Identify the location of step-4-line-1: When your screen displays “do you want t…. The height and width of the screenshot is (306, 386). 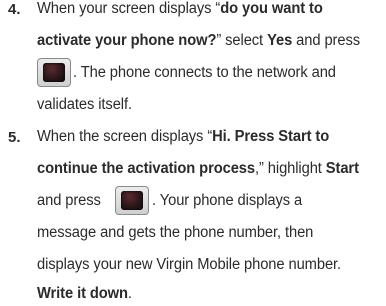
(180, 8).